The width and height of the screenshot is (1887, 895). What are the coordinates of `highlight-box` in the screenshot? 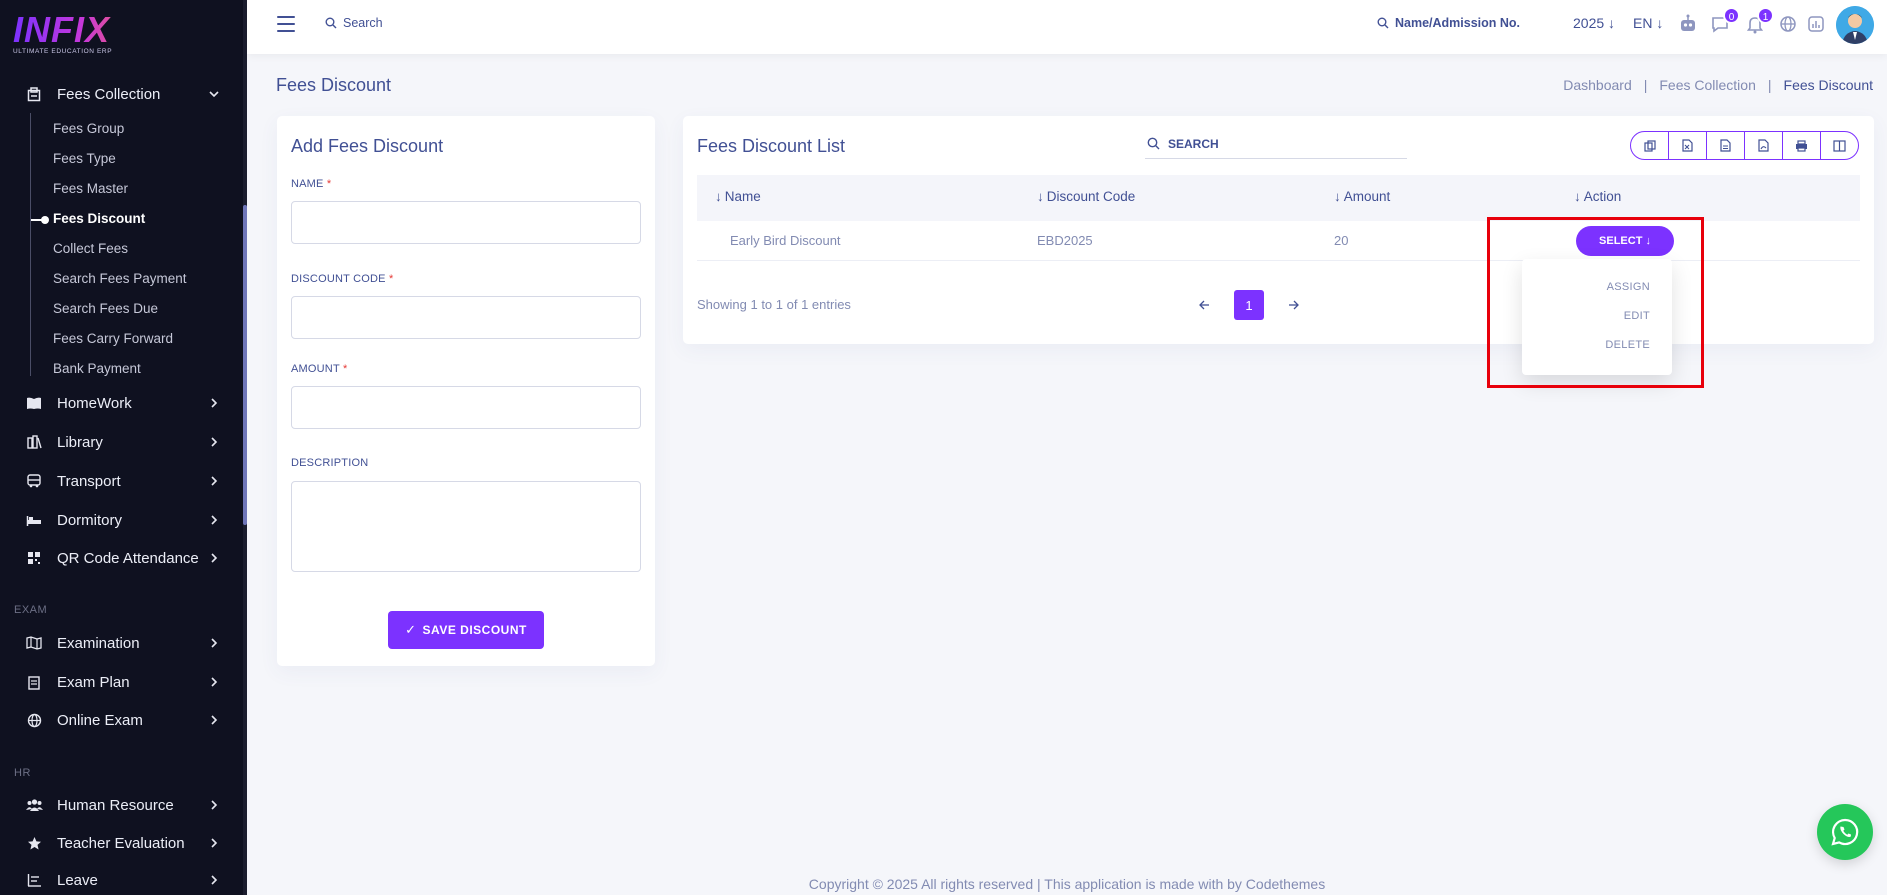 It's located at (1595, 302).